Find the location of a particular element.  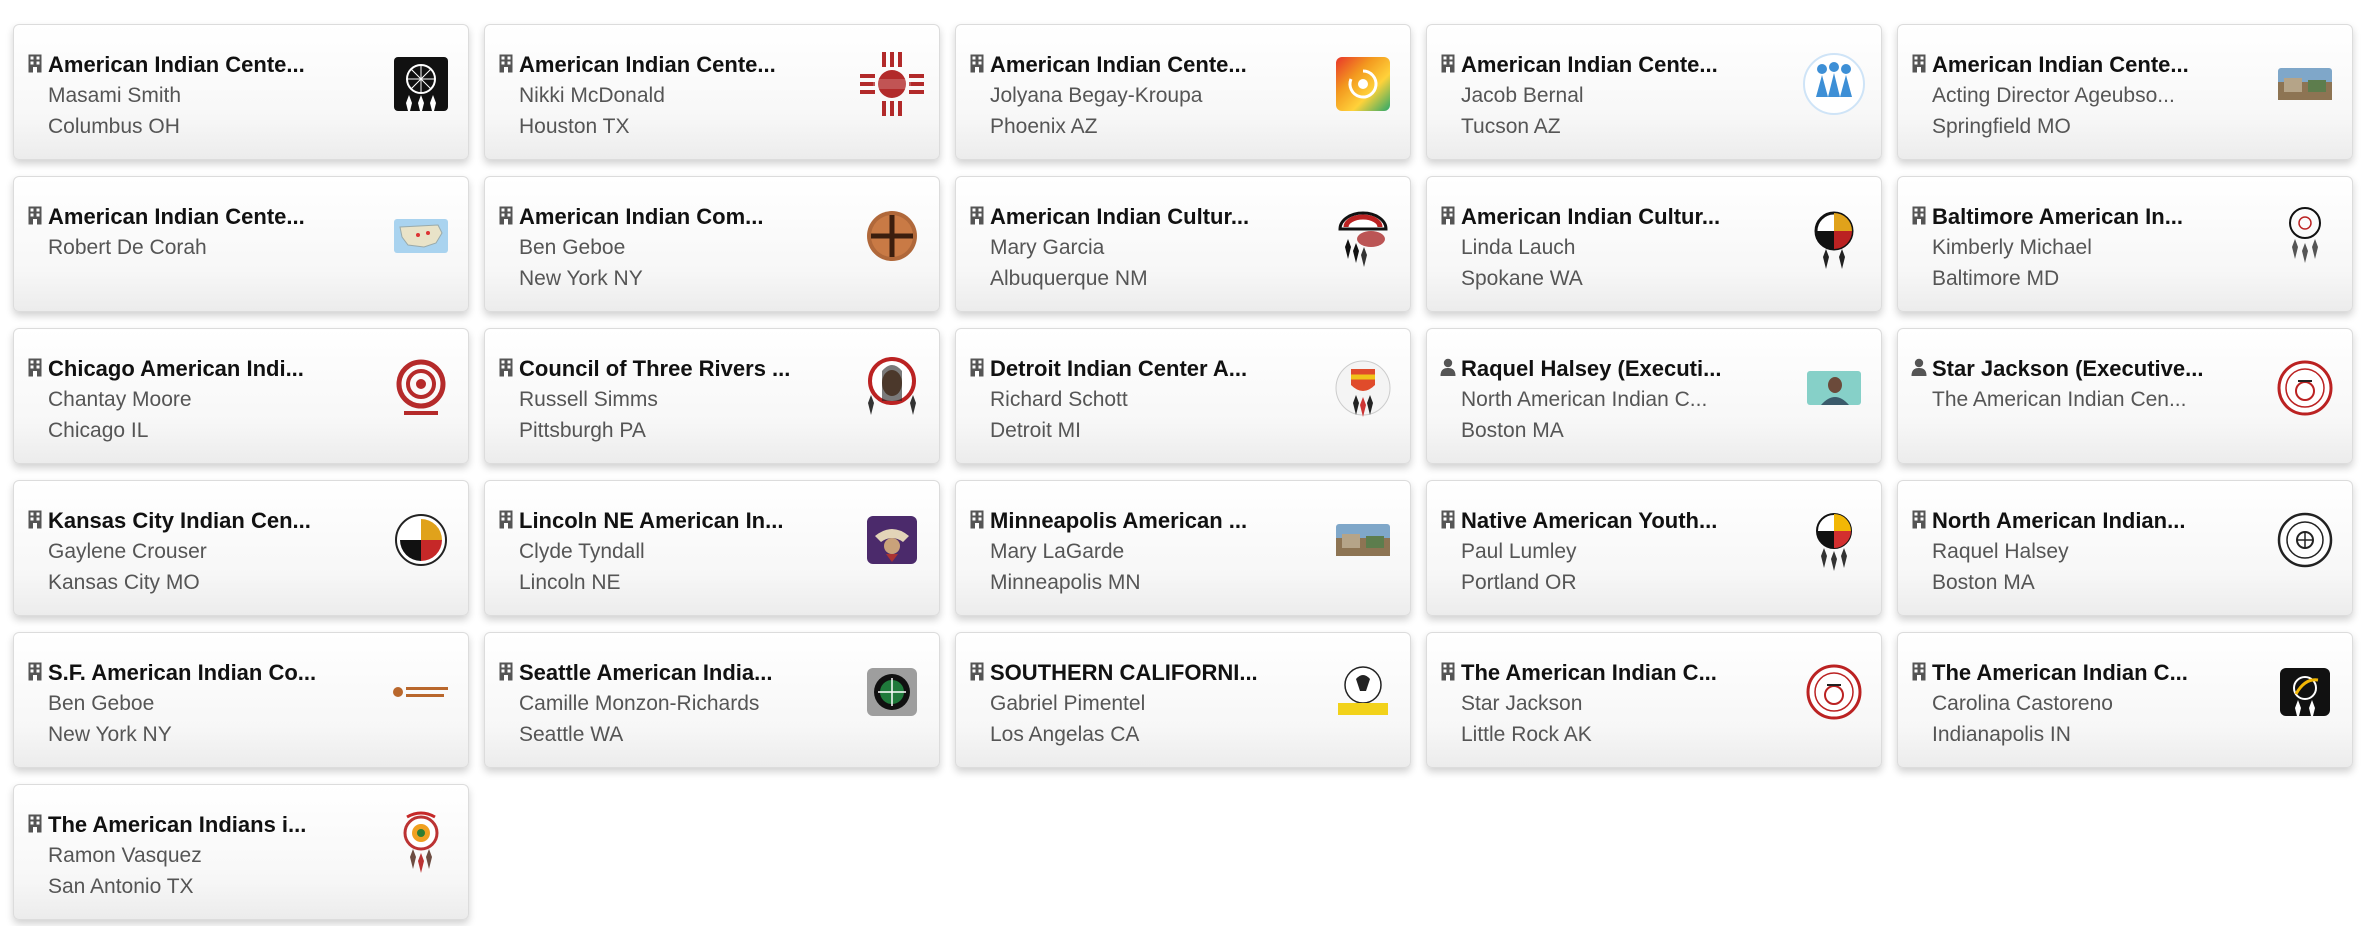

blue-figures-logo is located at coordinates (1834, 84).